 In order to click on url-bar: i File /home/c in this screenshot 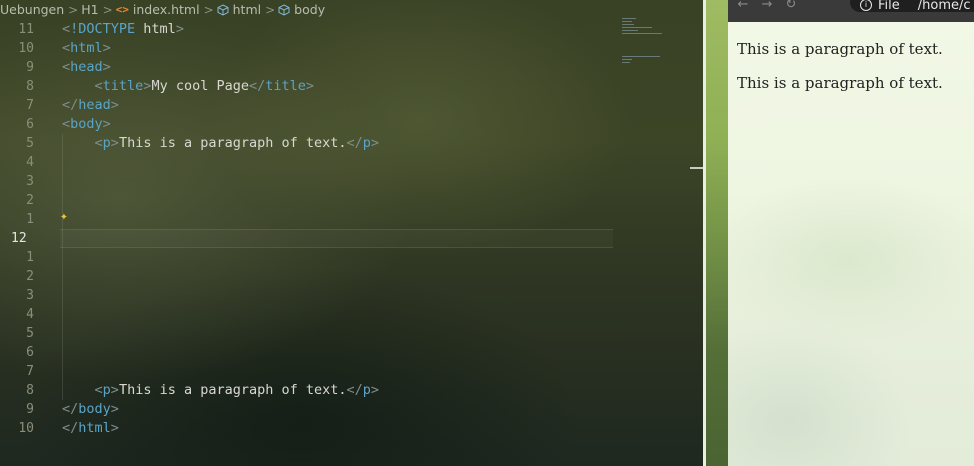, I will do `click(912, 6)`.